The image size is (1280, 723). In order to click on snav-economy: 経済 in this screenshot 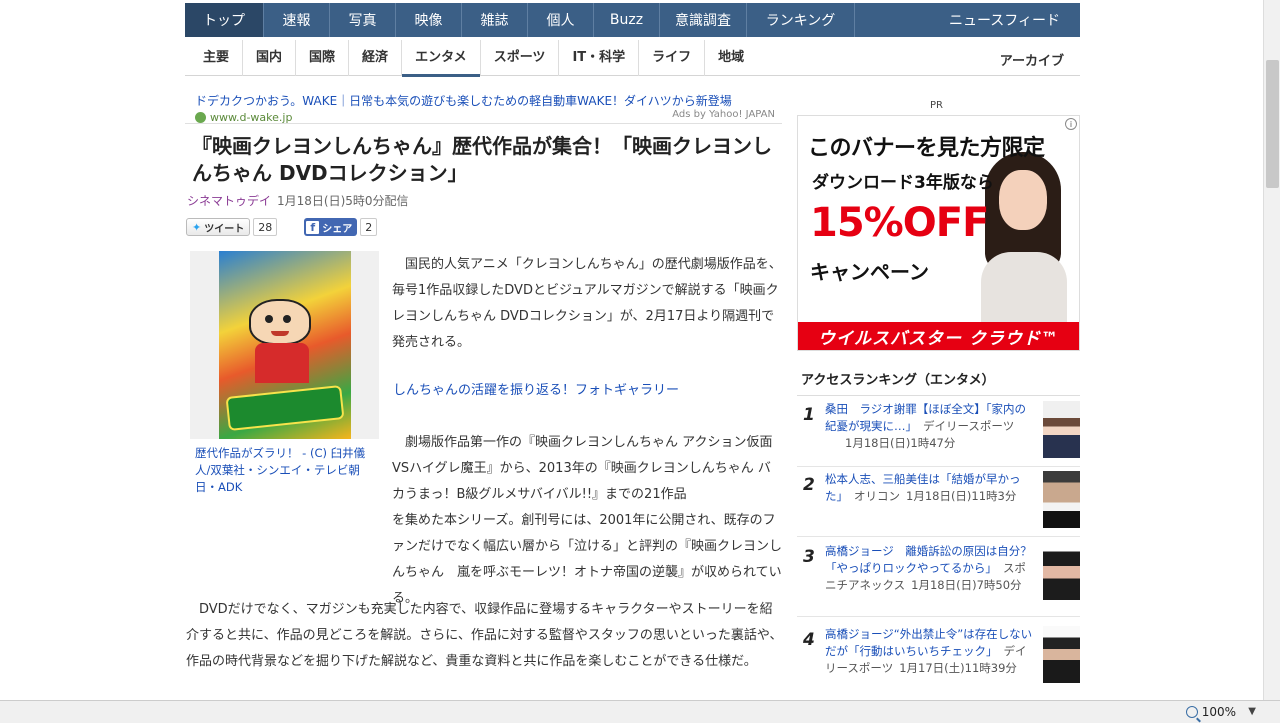, I will do `click(376, 57)`.